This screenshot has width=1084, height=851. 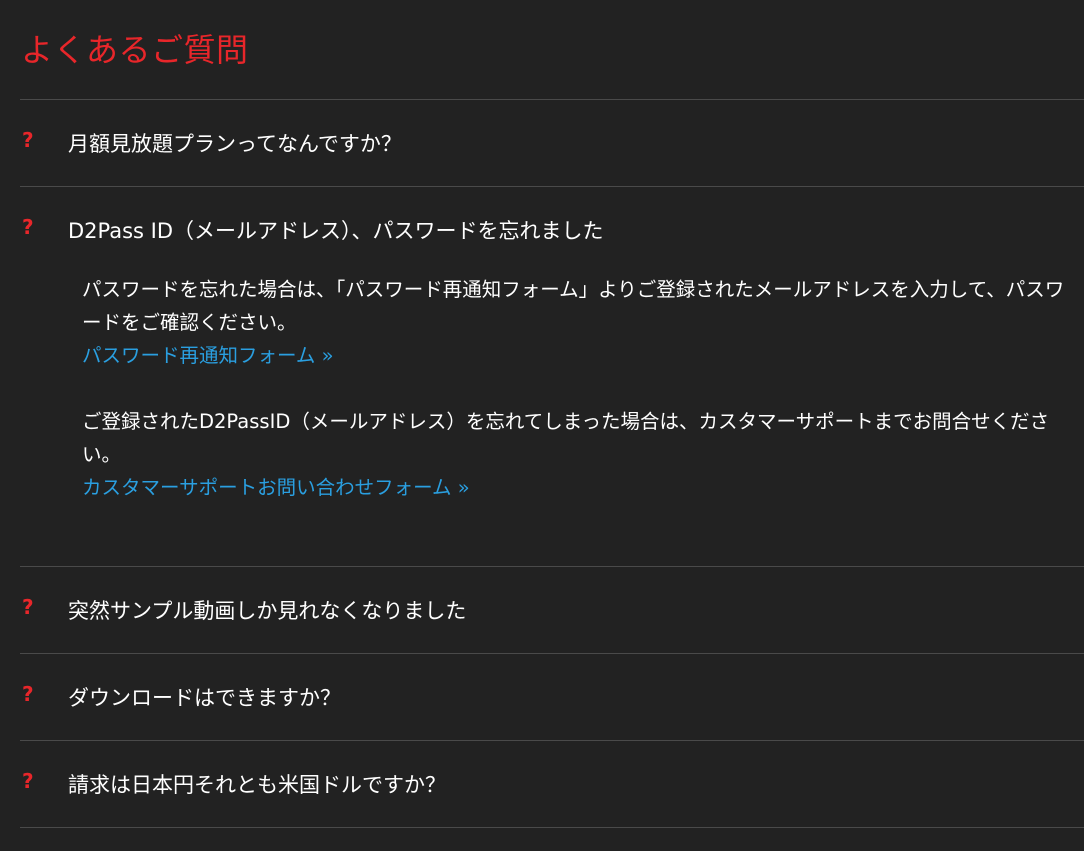 I want to click on faq-question: 請求は日本円それとも米国ドルですか？, so click(x=257, y=785).